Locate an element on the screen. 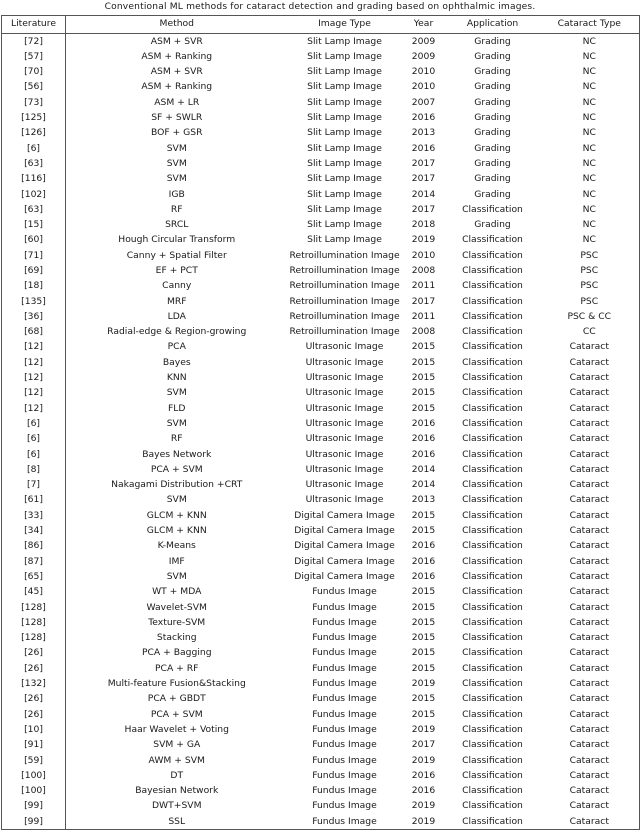 This screenshot has height=835, width=640. cell-literature: [125] is located at coordinates (33, 118).